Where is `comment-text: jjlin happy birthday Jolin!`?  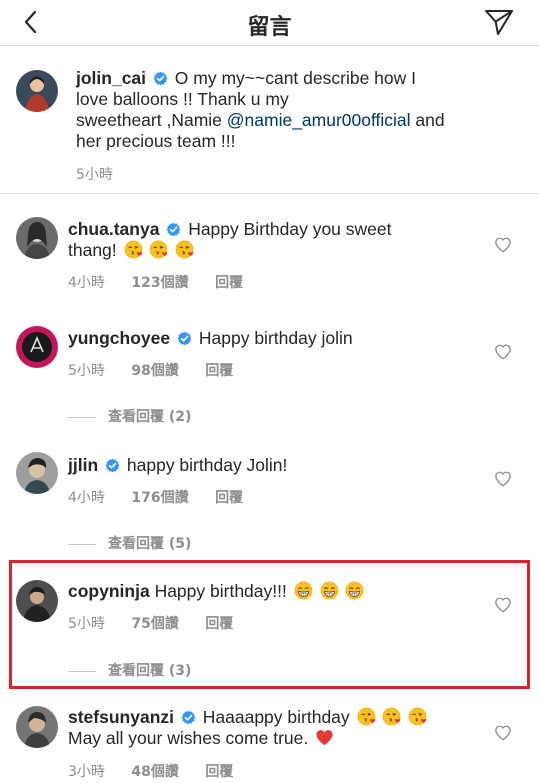
comment-text: jjlin happy birthday Jolin! is located at coordinates (273, 465).